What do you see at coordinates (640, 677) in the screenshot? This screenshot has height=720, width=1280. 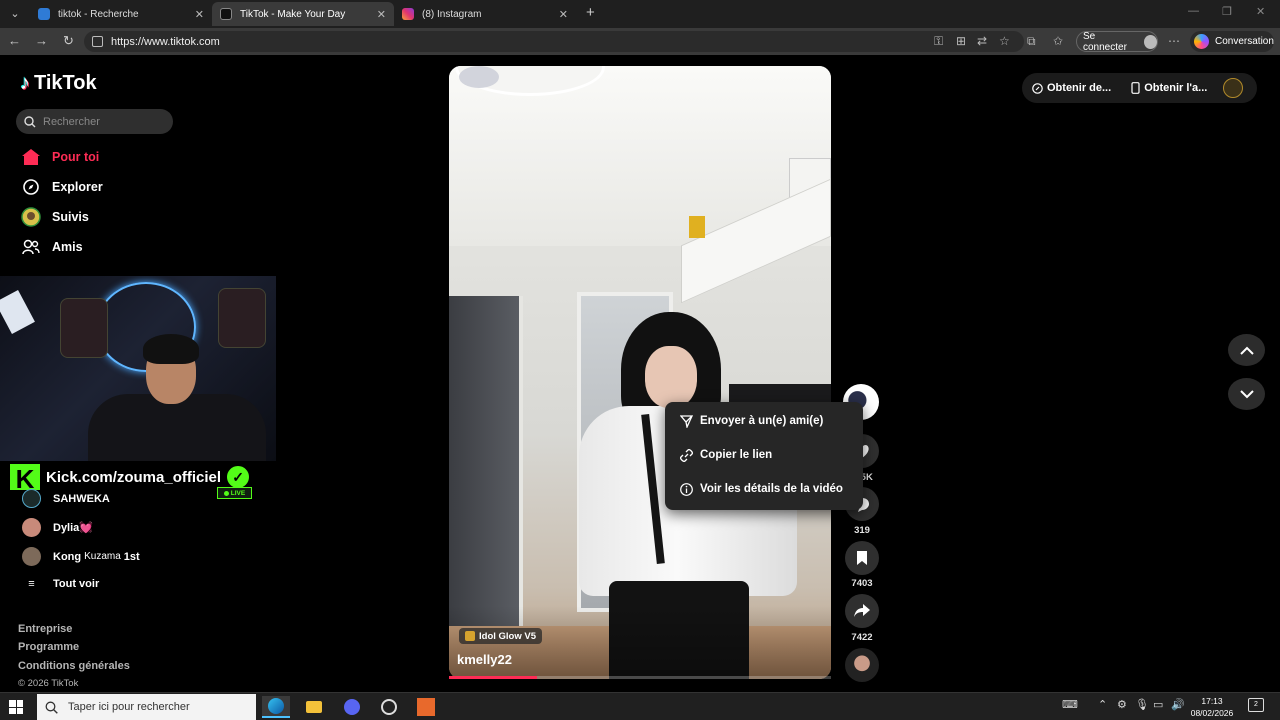 I see `video-progress-bar` at bounding box center [640, 677].